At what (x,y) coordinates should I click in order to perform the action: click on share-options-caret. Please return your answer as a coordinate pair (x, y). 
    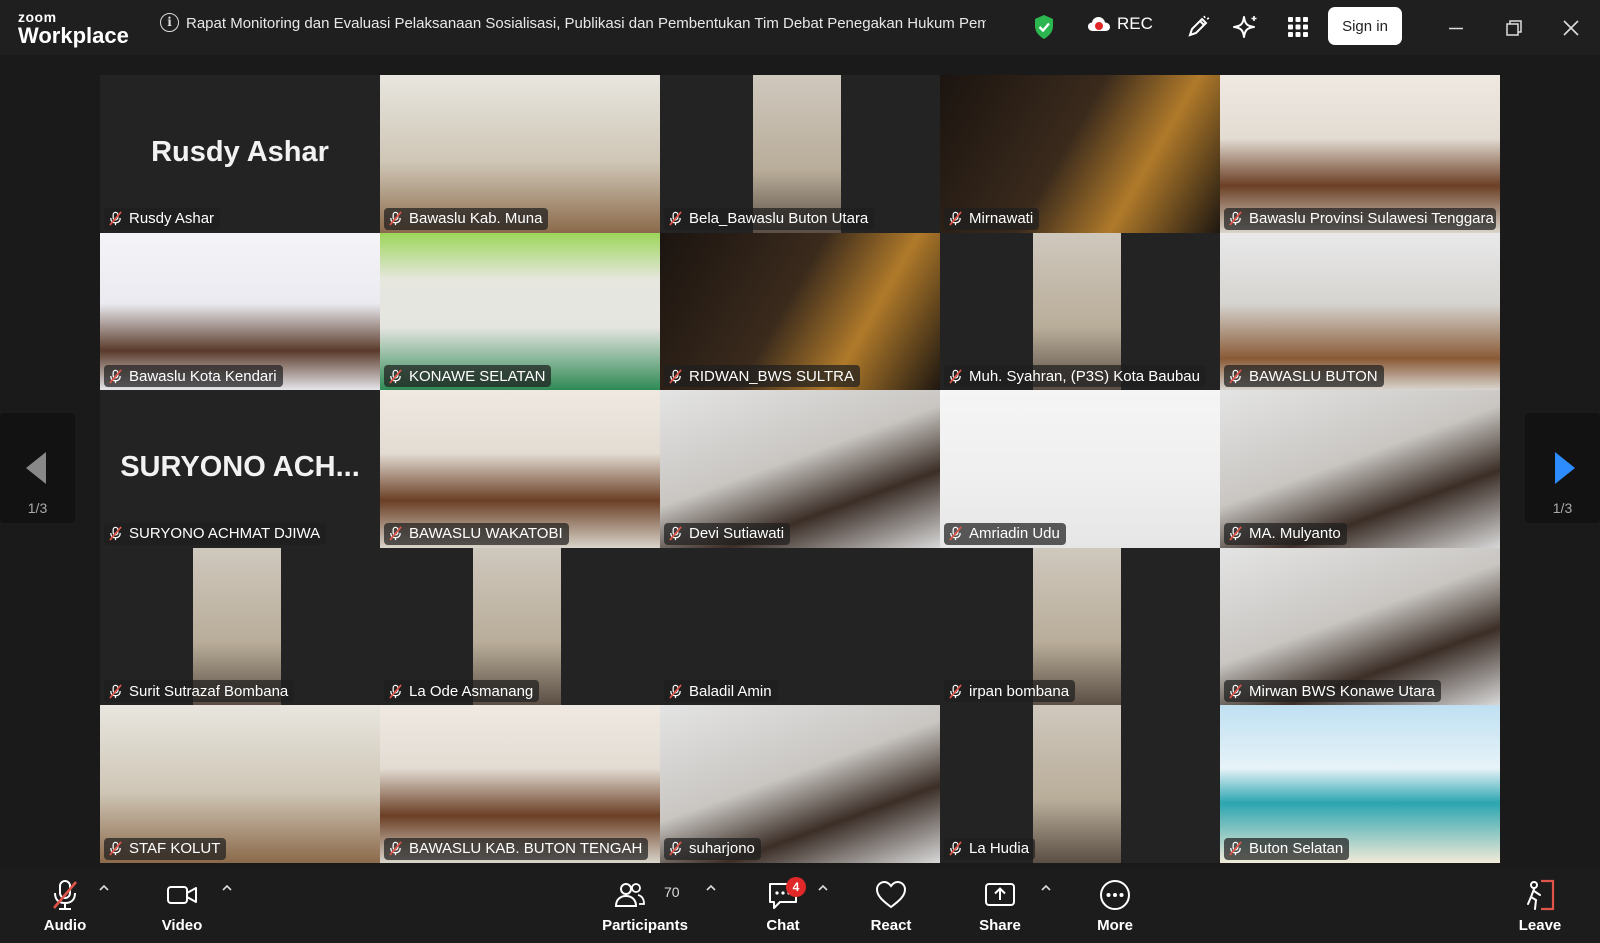
    Looking at the image, I should click on (1046, 888).